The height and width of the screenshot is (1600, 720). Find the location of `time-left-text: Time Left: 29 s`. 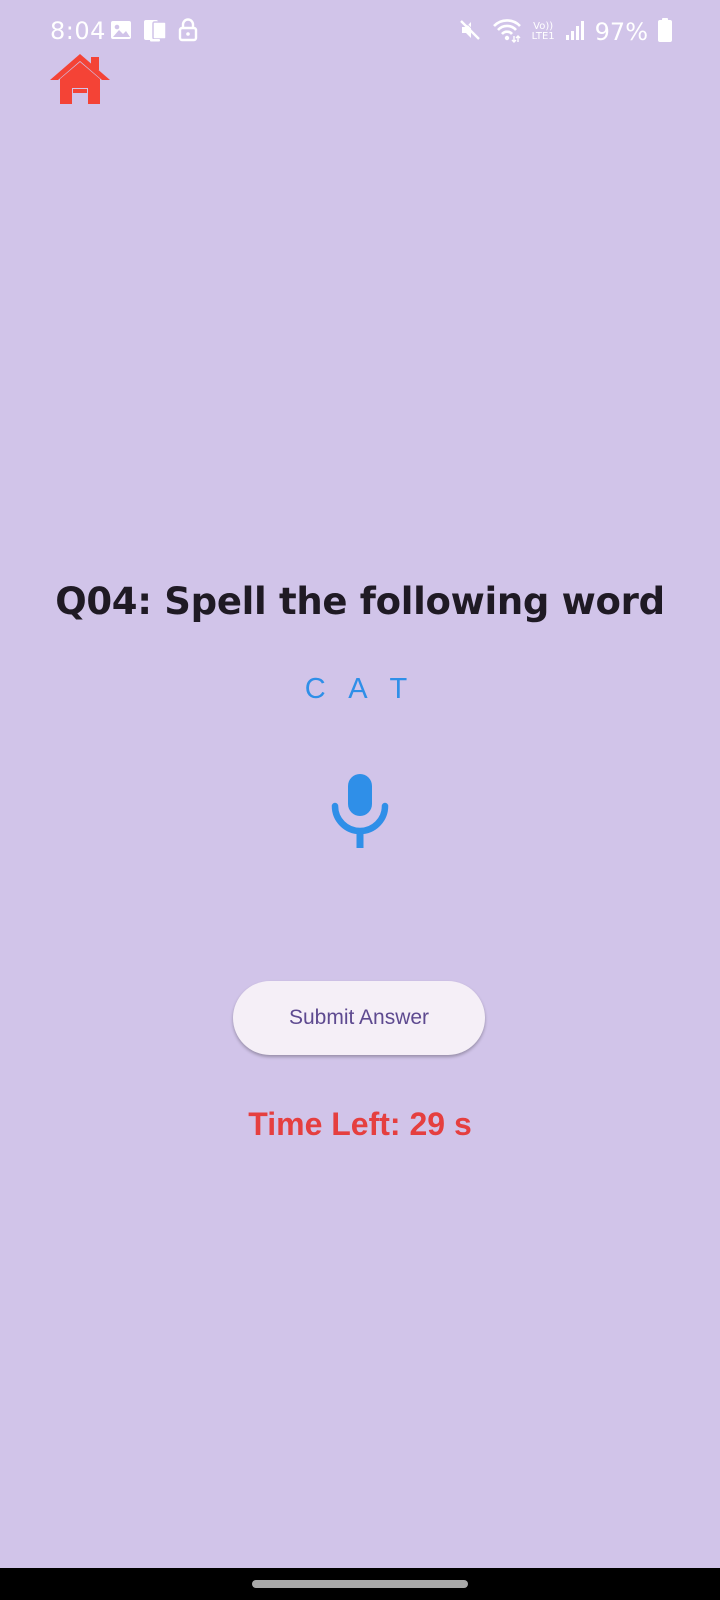

time-left-text: Time Left: 29 s is located at coordinates (360, 1124).